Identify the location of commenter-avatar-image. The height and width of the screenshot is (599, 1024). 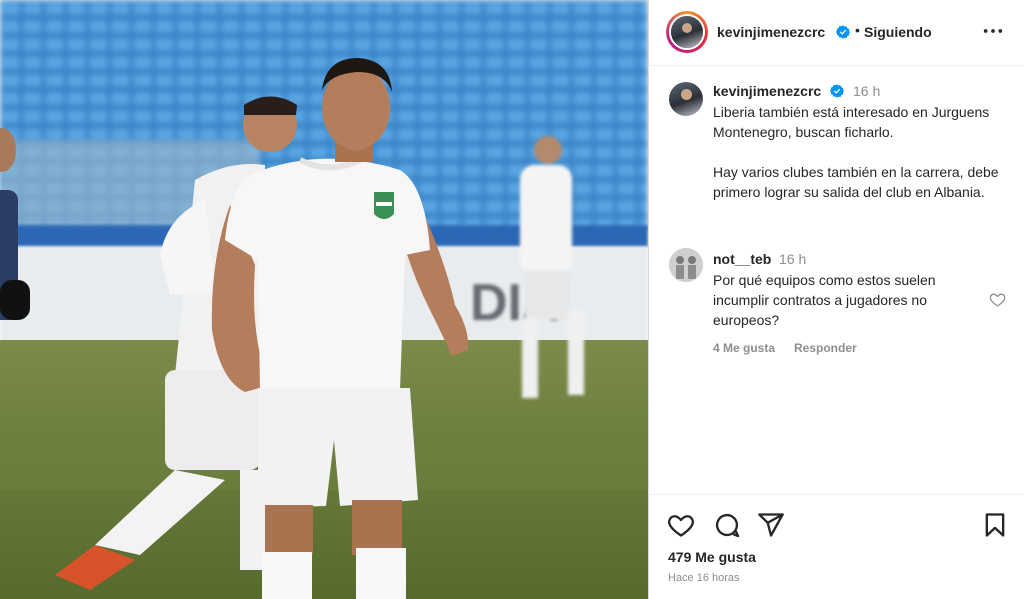
(686, 265).